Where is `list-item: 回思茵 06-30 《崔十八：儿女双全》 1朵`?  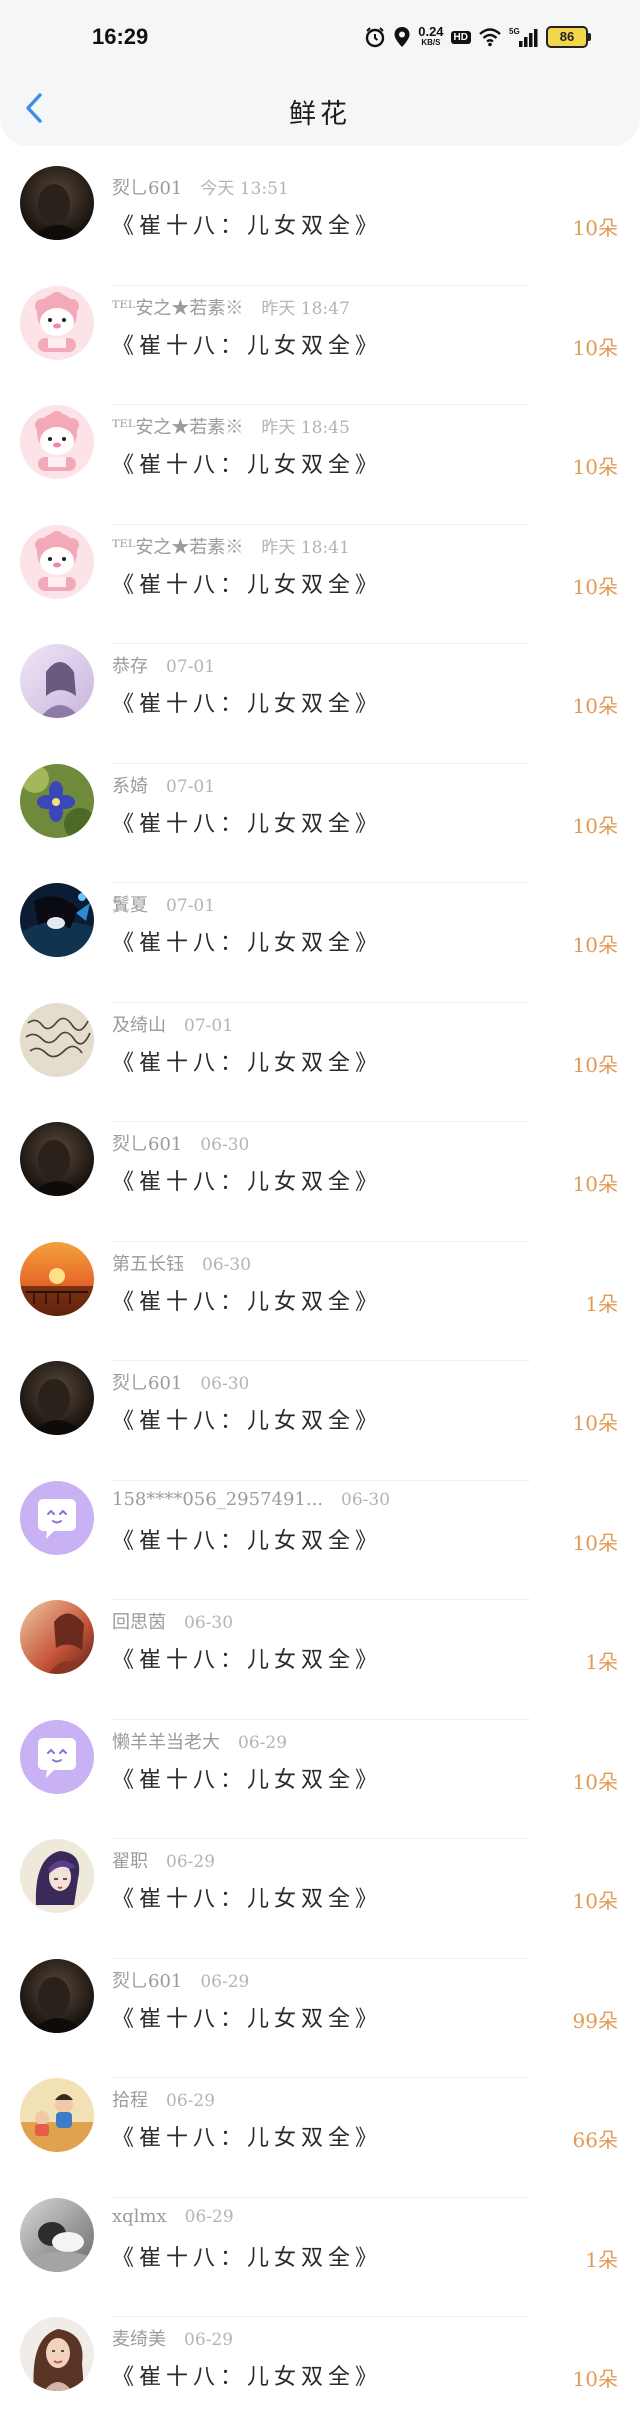 list-item: 回思茵 06-30 《崔十八：儿女双全》 1朵 is located at coordinates (320, 1660).